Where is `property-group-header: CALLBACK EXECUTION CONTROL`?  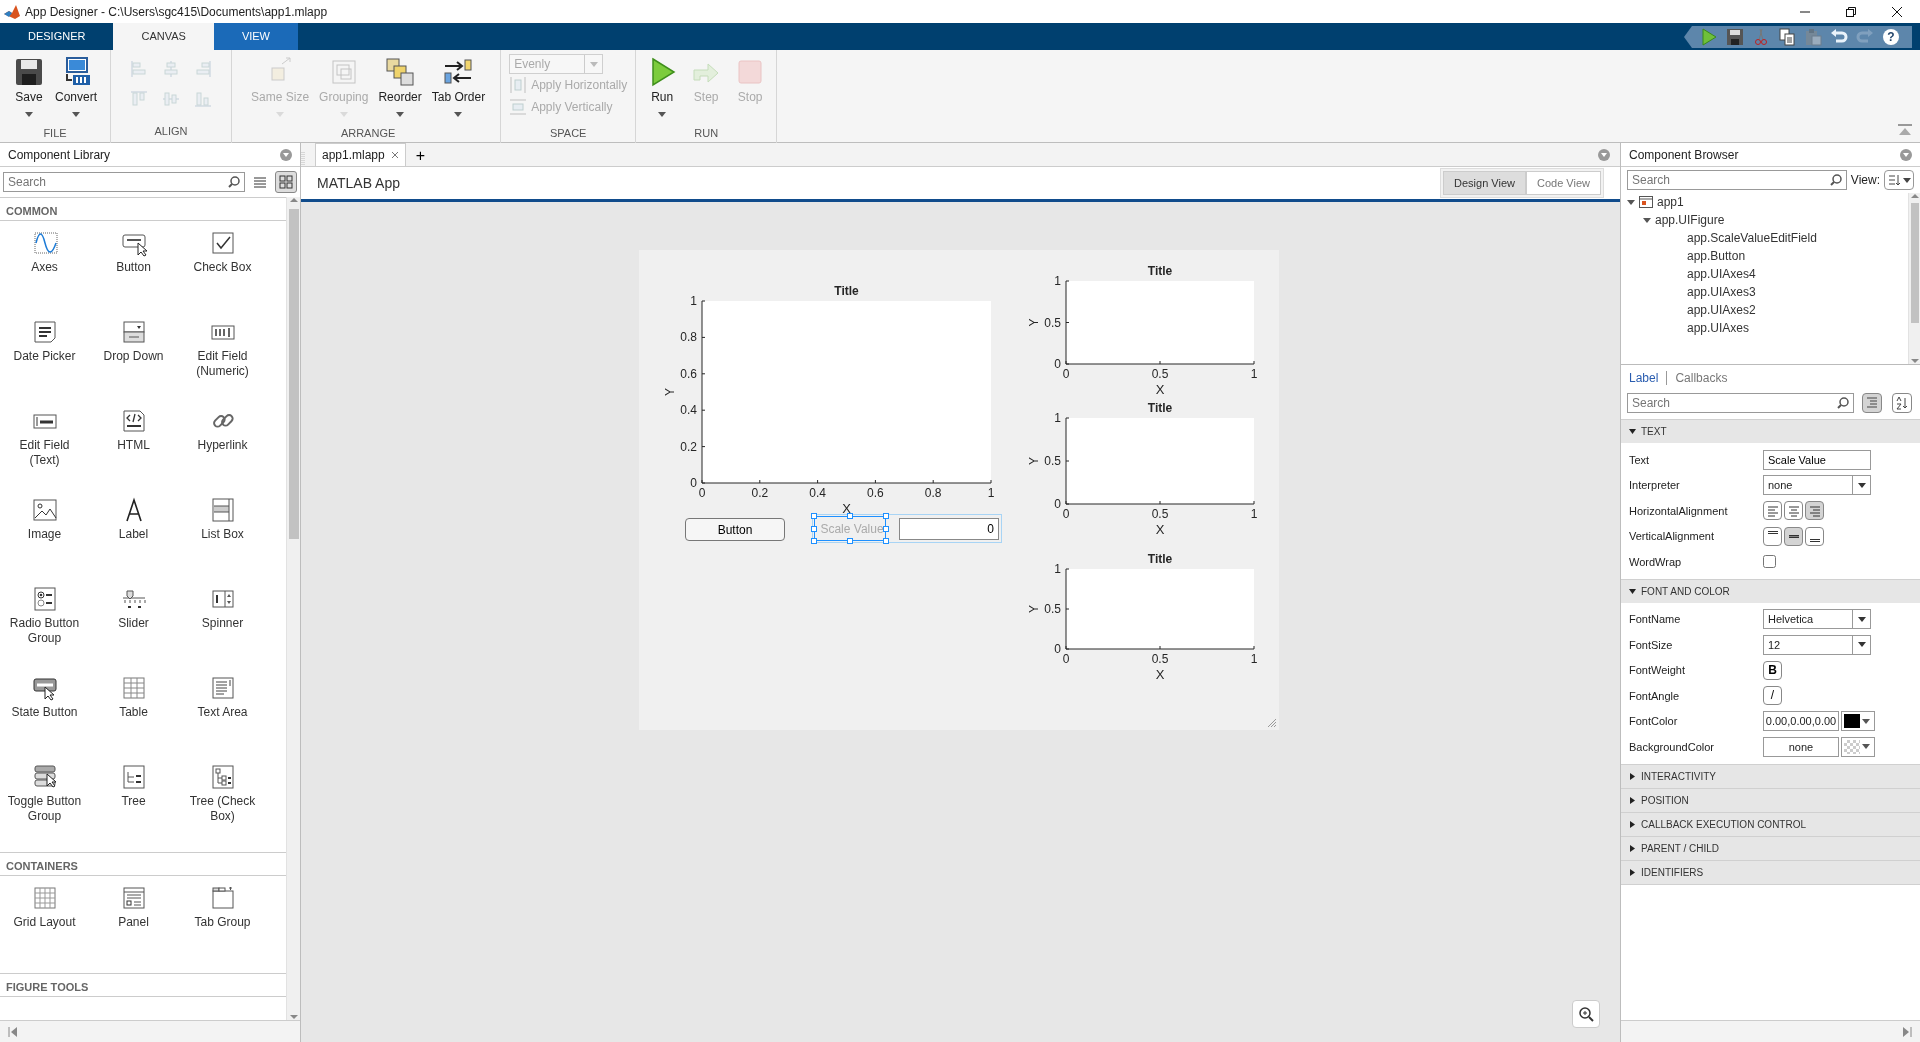
property-group-header: CALLBACK EXECUTION CONTROL is located at coordinates (1770, 823).